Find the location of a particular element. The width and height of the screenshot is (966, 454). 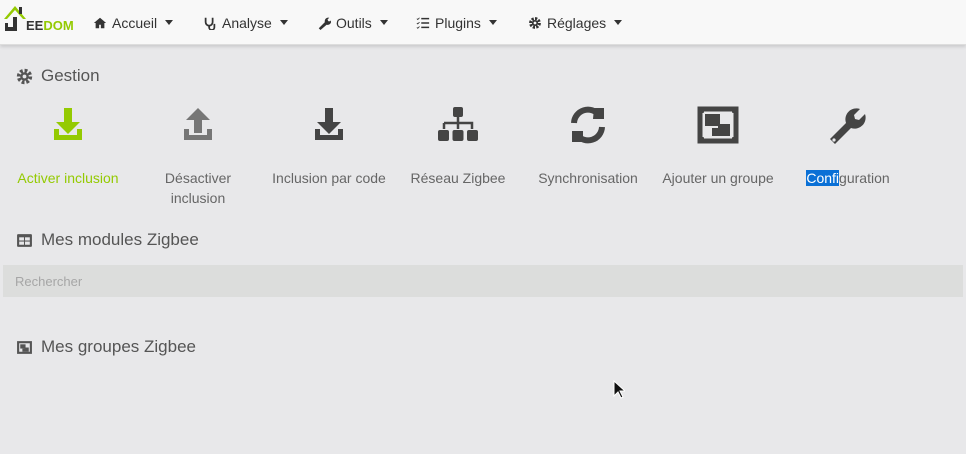

jeedom-logo: EEDOM is located at coordinates (40, 19).